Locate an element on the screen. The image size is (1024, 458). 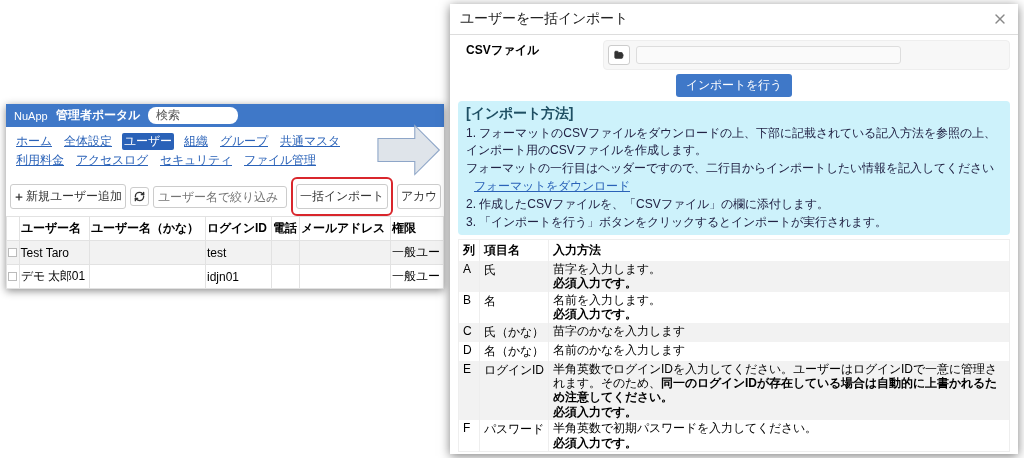
description-line: 半角英数で初期パスワードを入力してください。 is located at coordinates (685, 428).